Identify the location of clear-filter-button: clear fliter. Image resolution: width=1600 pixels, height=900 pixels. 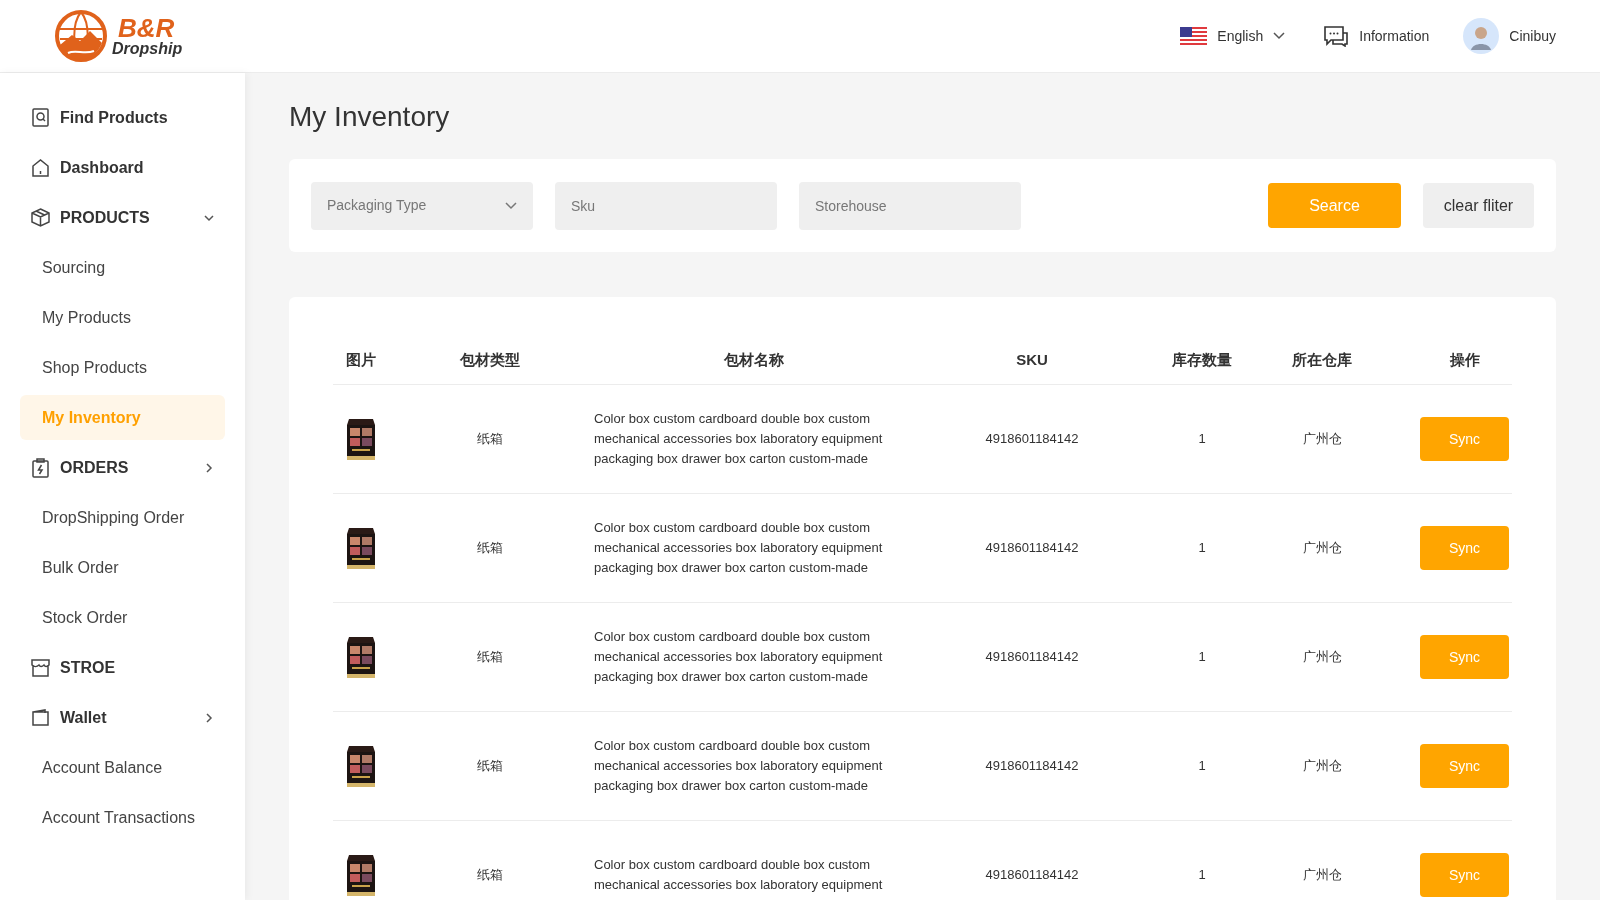
(1478, 205).